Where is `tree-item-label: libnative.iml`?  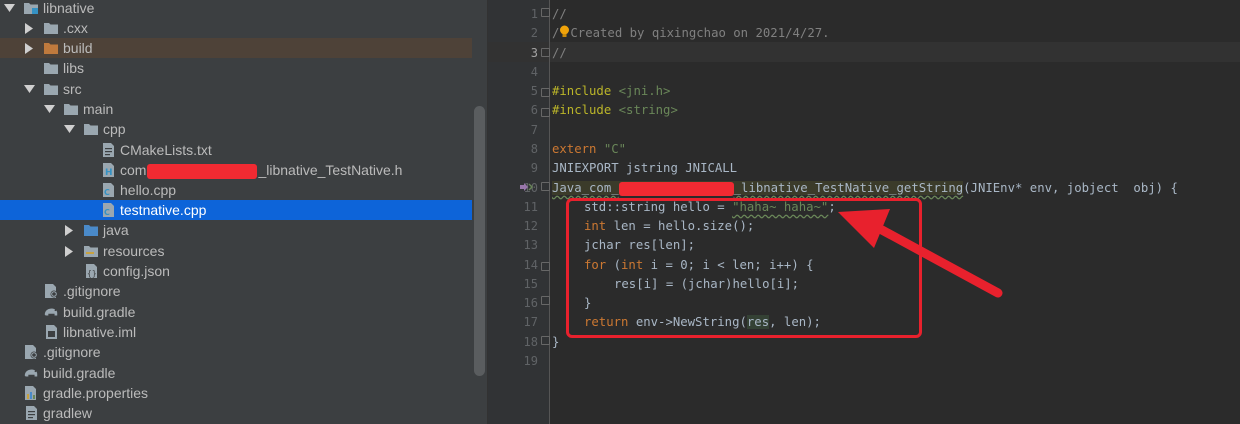
tree-item-label: libnative.iml is located at coordinates (100, 332).